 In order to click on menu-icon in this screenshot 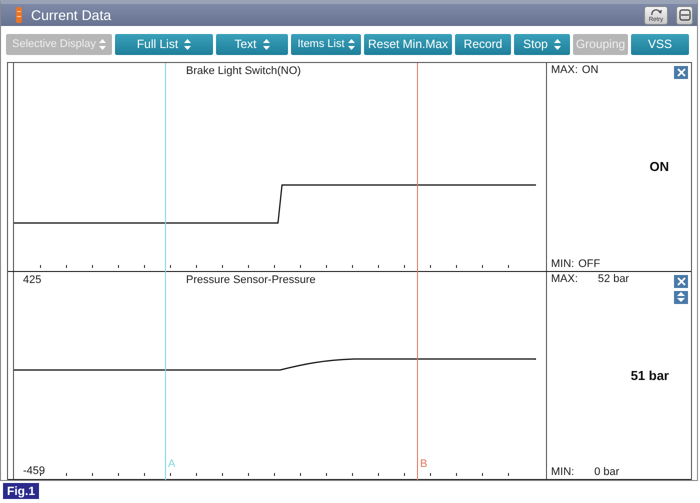, I will do `click(684, 15)`.